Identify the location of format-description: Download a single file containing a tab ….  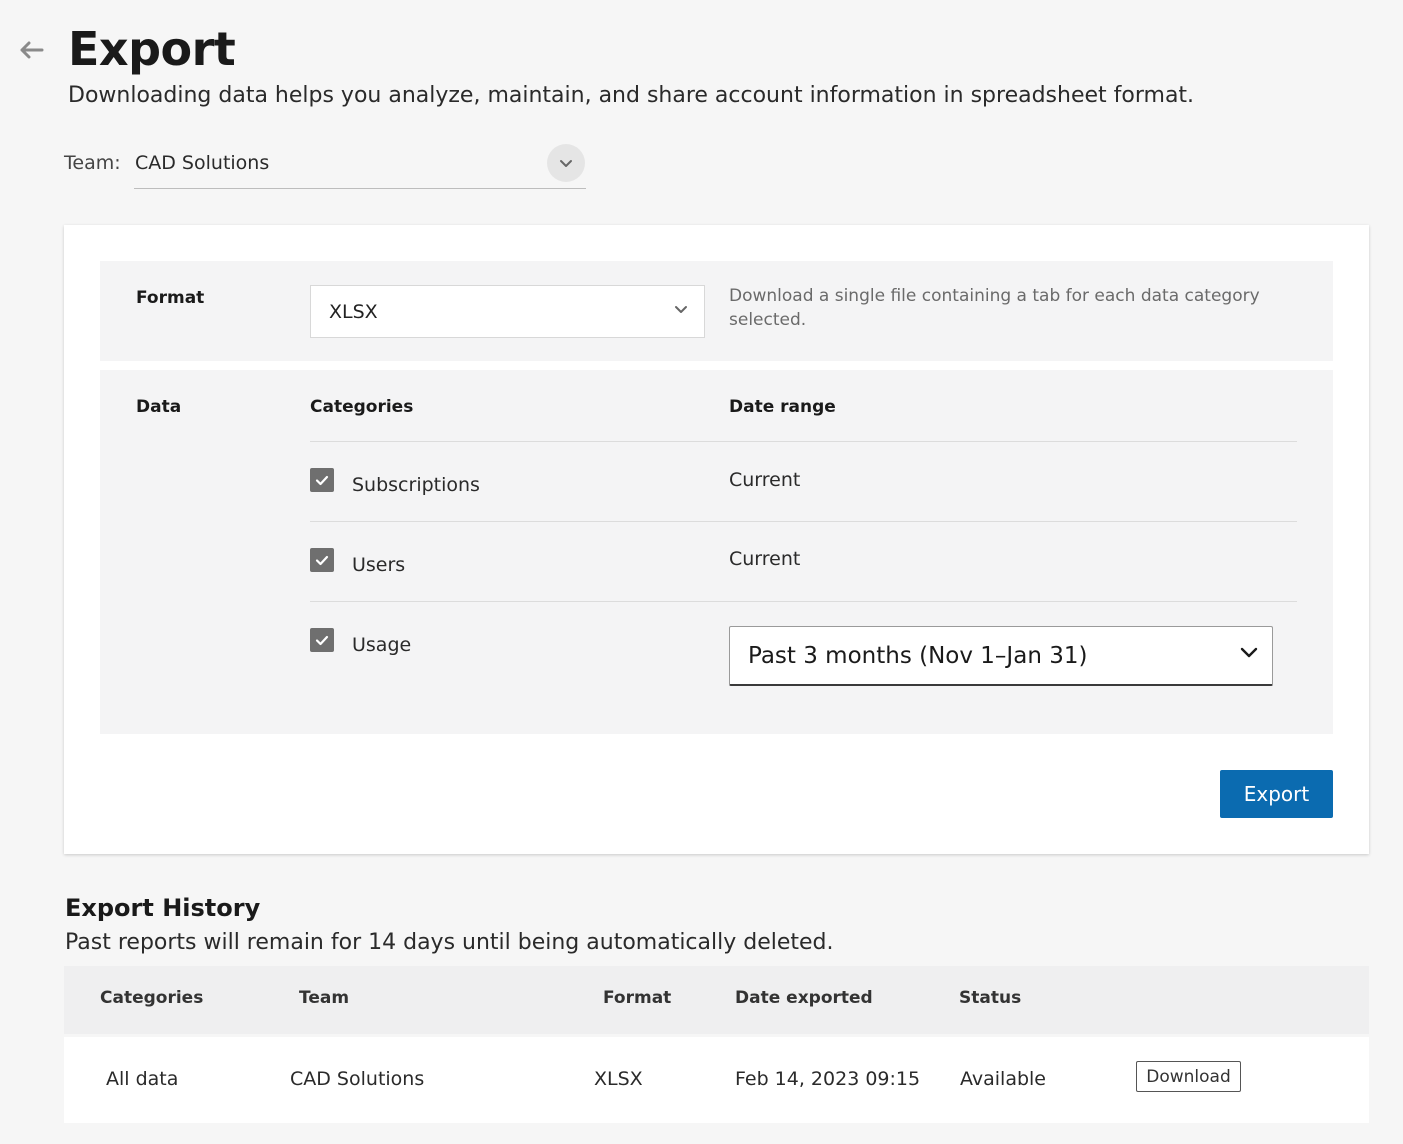
(994, 308).